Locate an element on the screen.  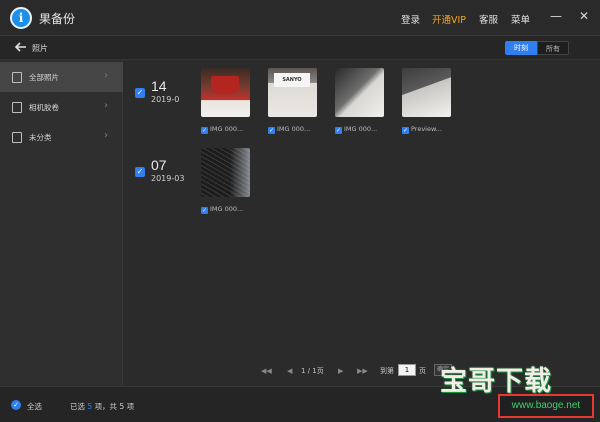
watermark-url: www.baoge.net is located at coordinates (546, 406).